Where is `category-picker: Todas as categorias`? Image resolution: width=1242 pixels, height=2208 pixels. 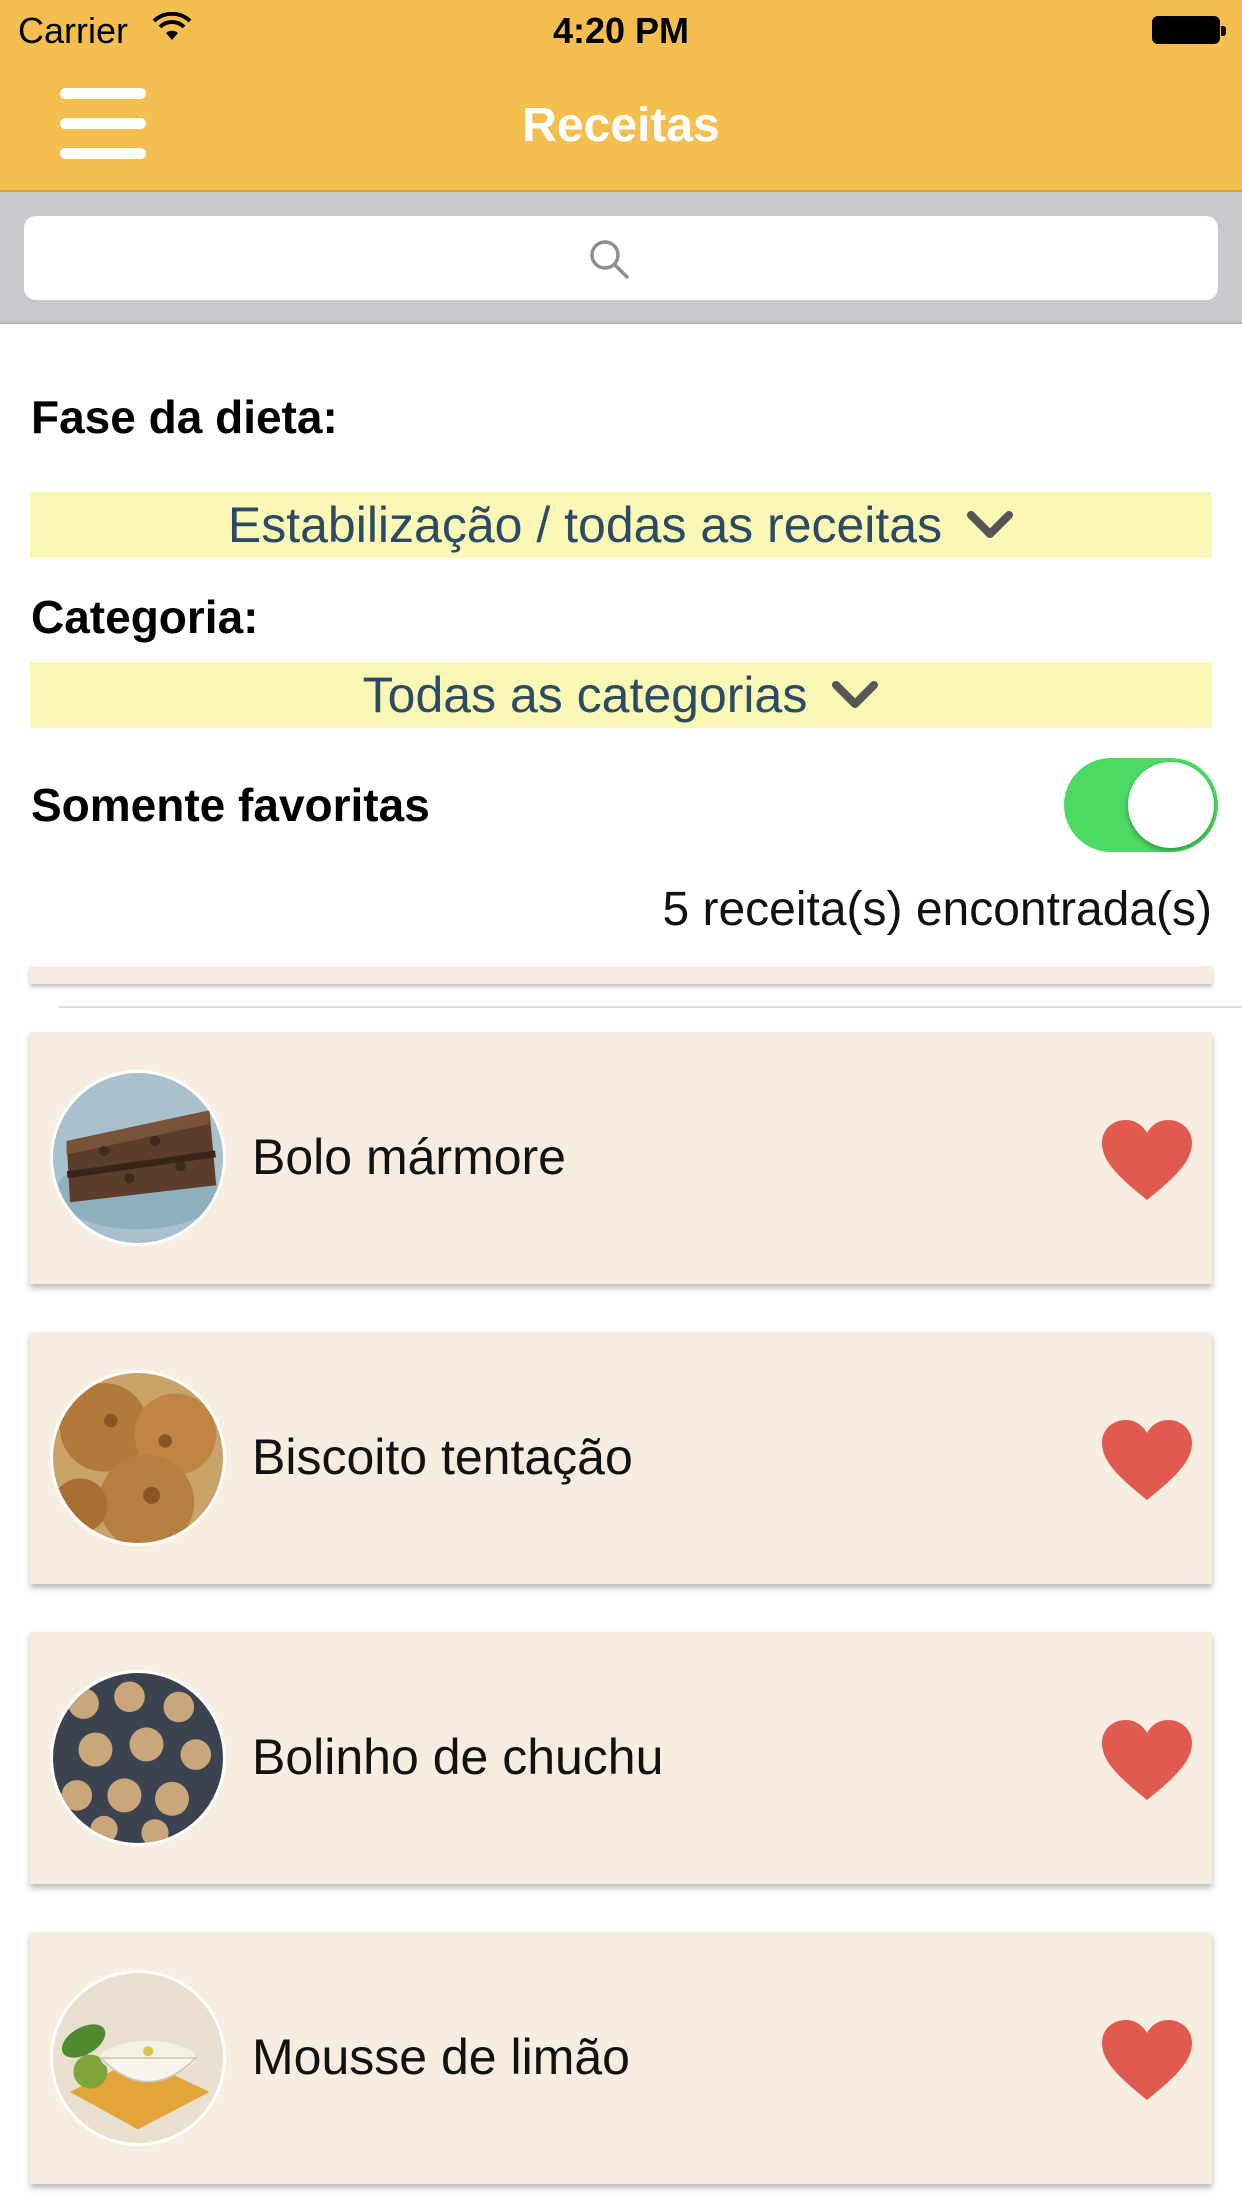
category-picker: Todas as categorias is located at coordinates (621, 695).